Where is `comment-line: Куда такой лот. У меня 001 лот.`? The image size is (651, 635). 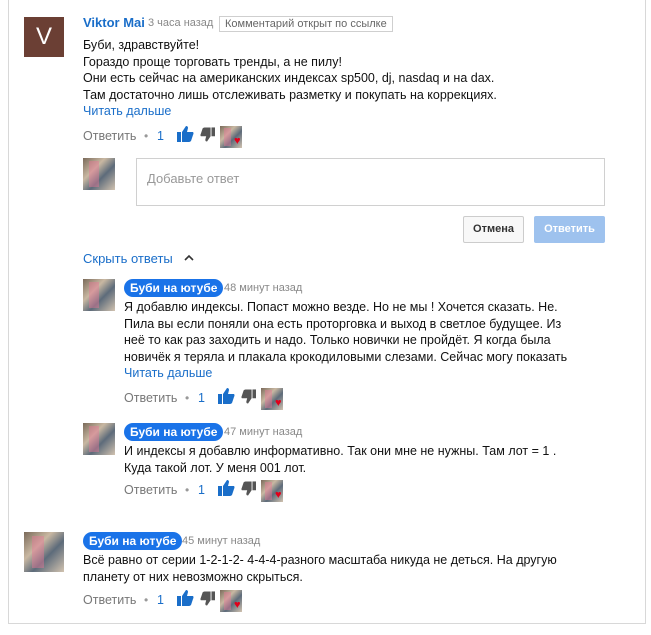 comment-line: Куда такой лот. У меня 001 лот. is located at coordinates (215, 467).